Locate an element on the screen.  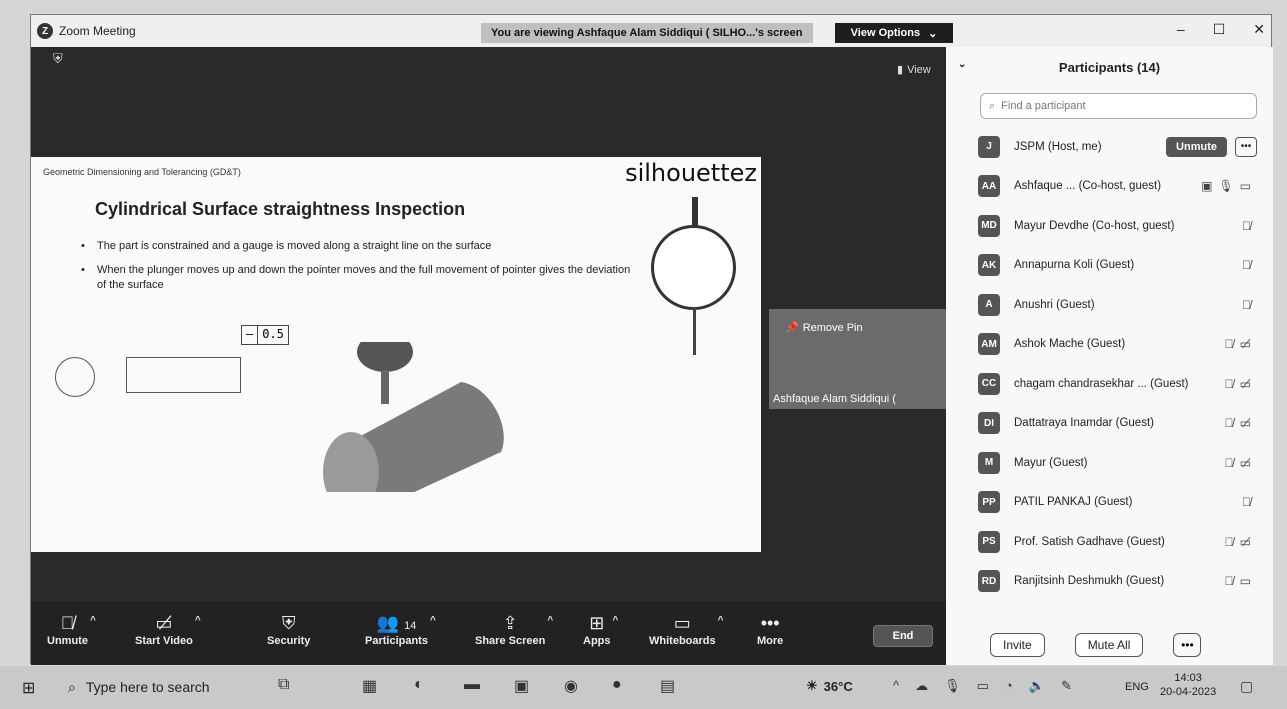
apps-button: ⊞ Apps ^ is located at coordinates (600, 629).